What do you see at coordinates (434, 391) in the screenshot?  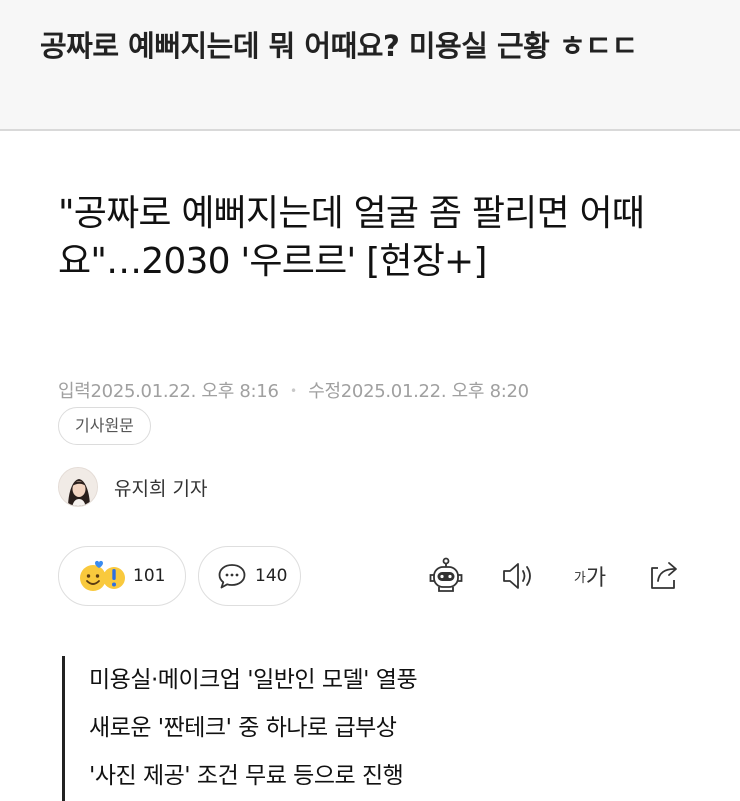 I see `modified-time: 2025.01.22. 오후 8:20` at bounding box center [434, 391].